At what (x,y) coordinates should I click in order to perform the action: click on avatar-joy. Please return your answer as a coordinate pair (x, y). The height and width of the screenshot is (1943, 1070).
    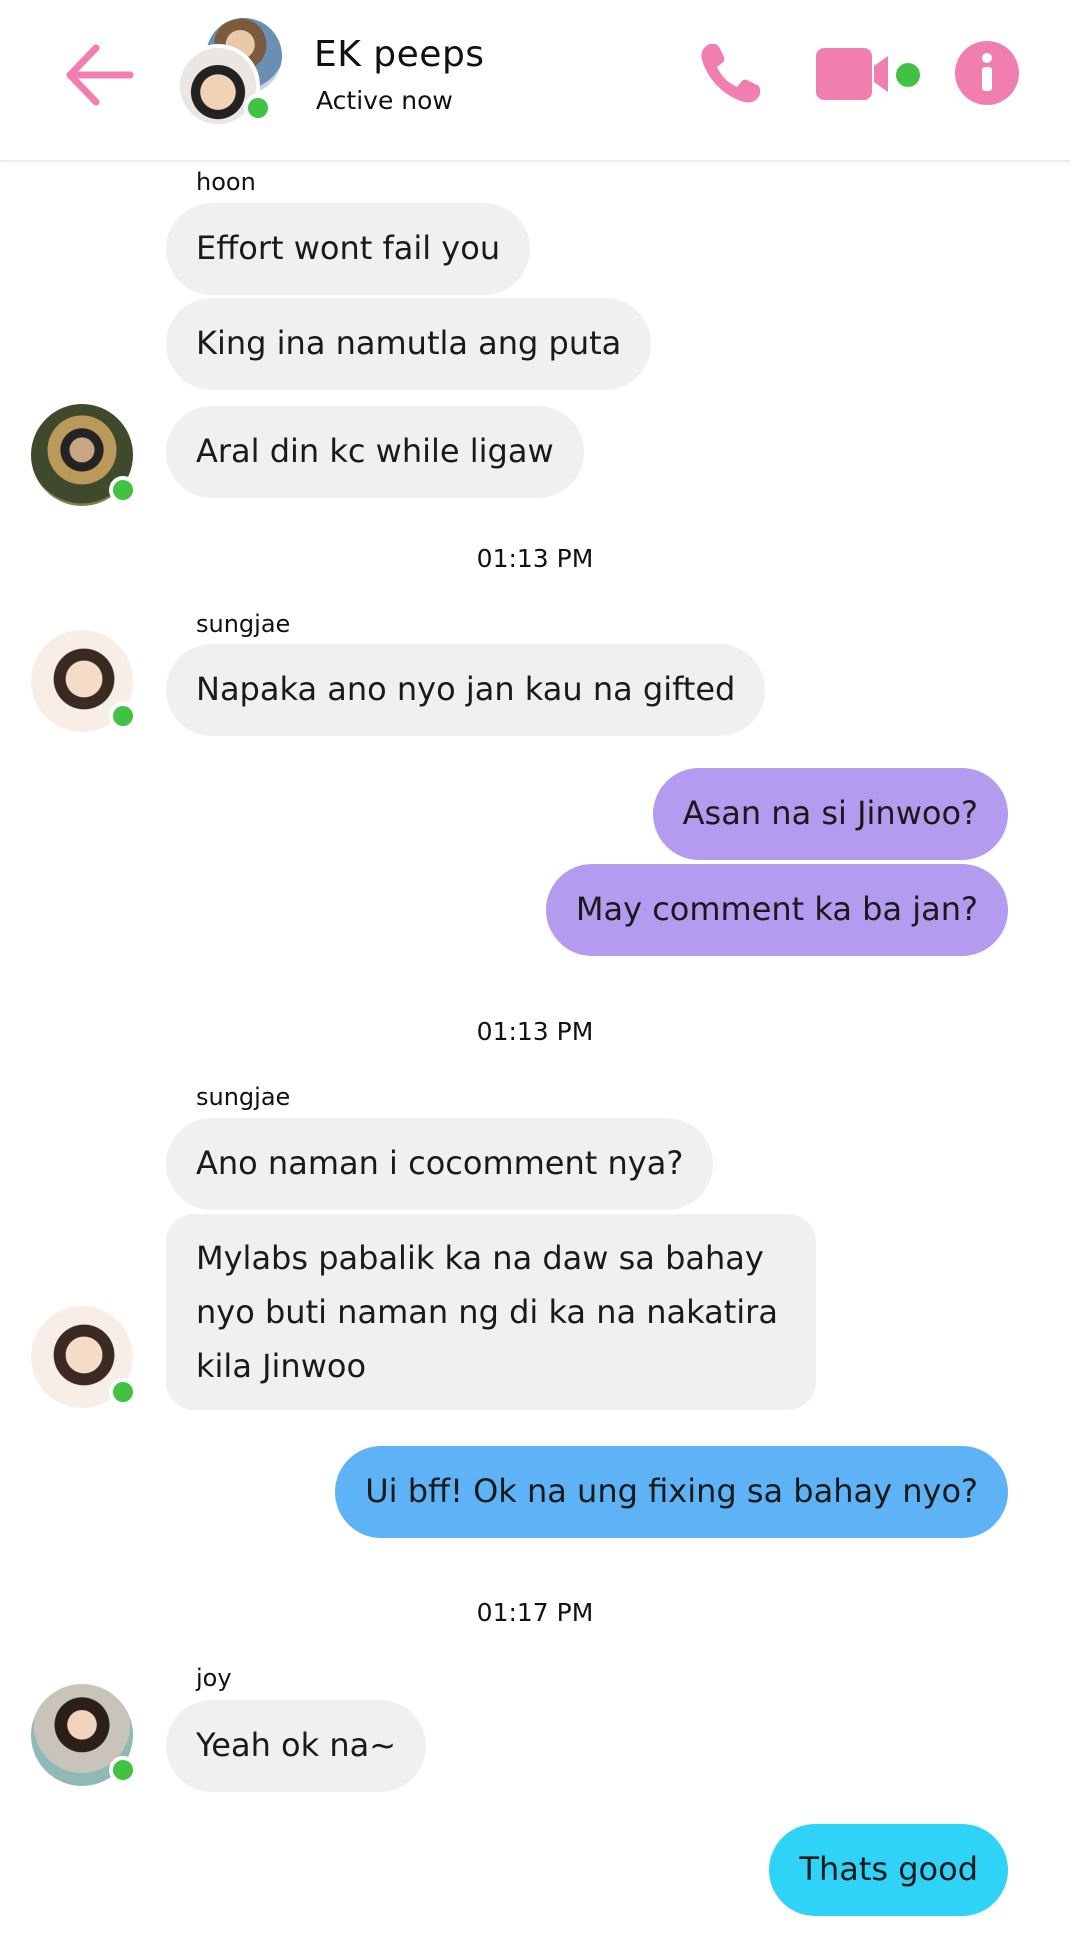
    Looking at the image, I should click on (84, 1735).